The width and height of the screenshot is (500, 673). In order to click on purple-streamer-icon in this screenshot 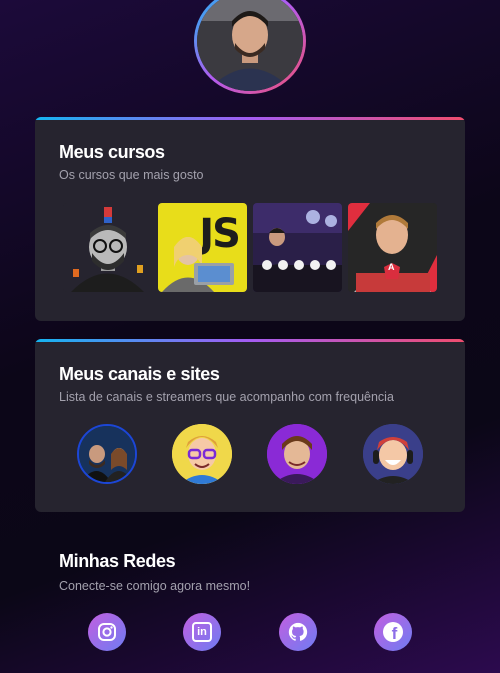, I will do `click(297, 454)`.